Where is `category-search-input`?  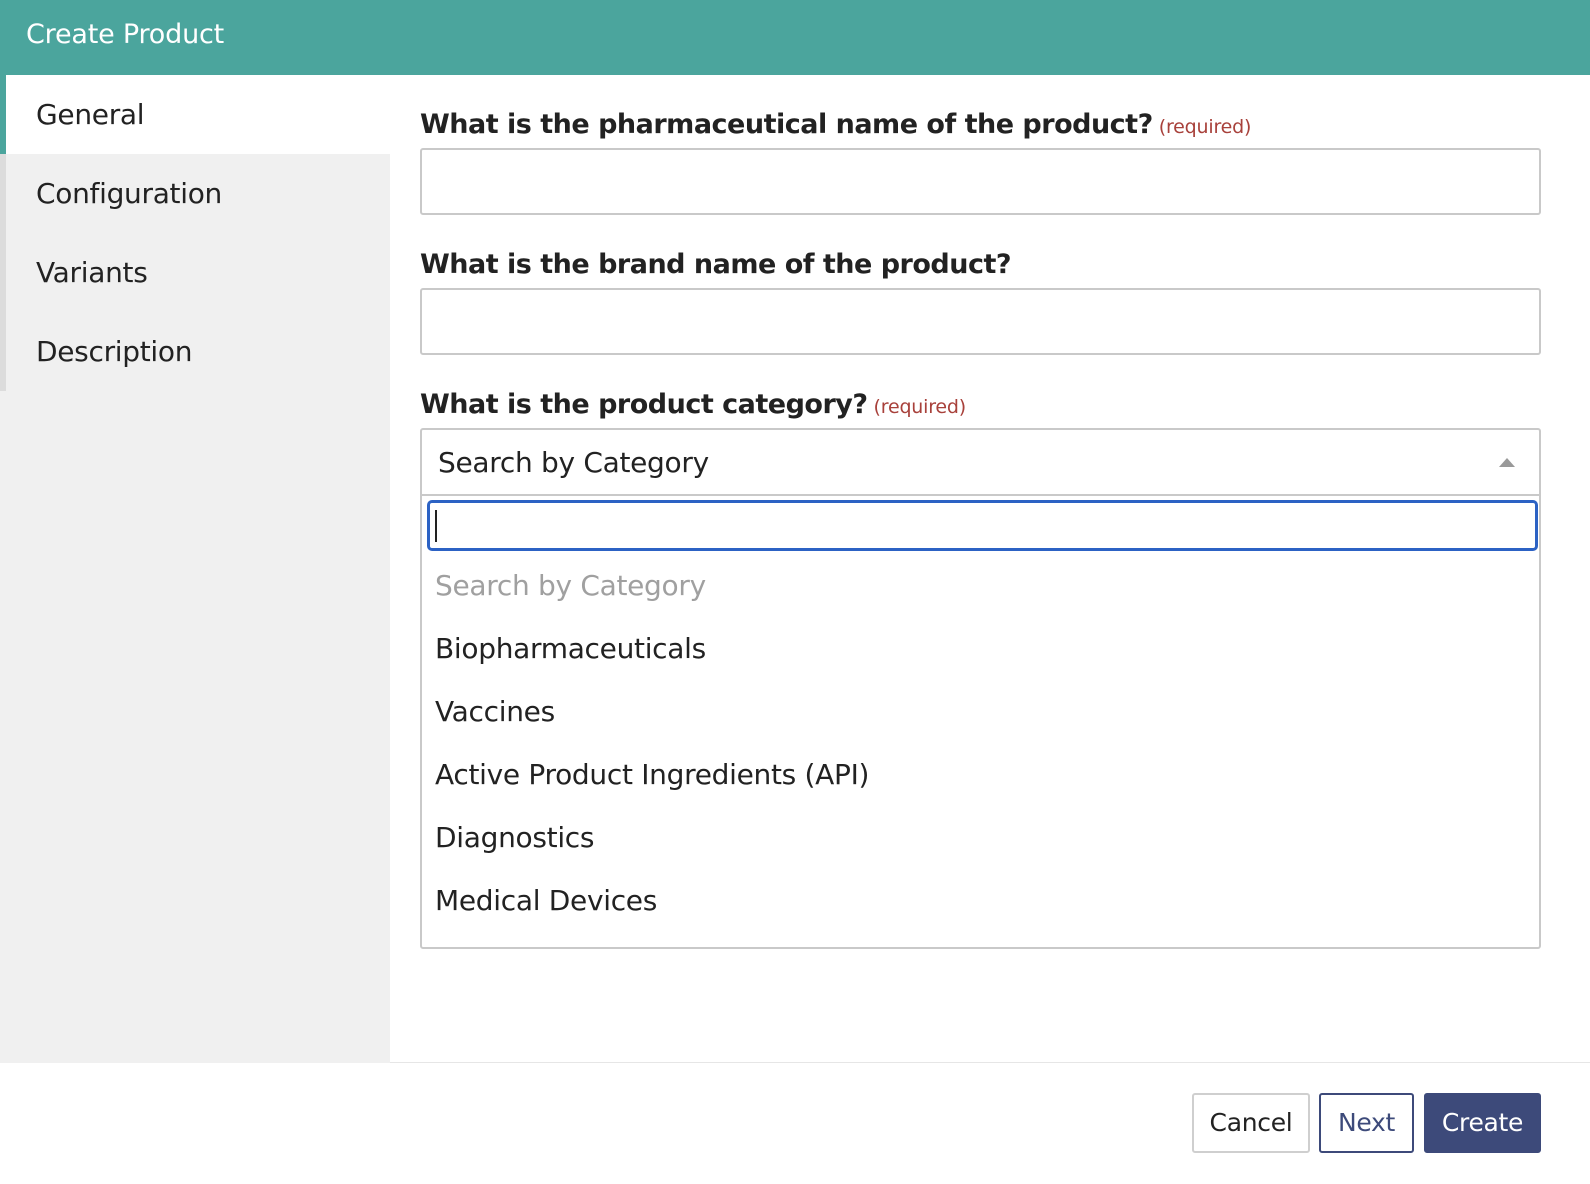
category-search-input is located at coordinates (982, 525).